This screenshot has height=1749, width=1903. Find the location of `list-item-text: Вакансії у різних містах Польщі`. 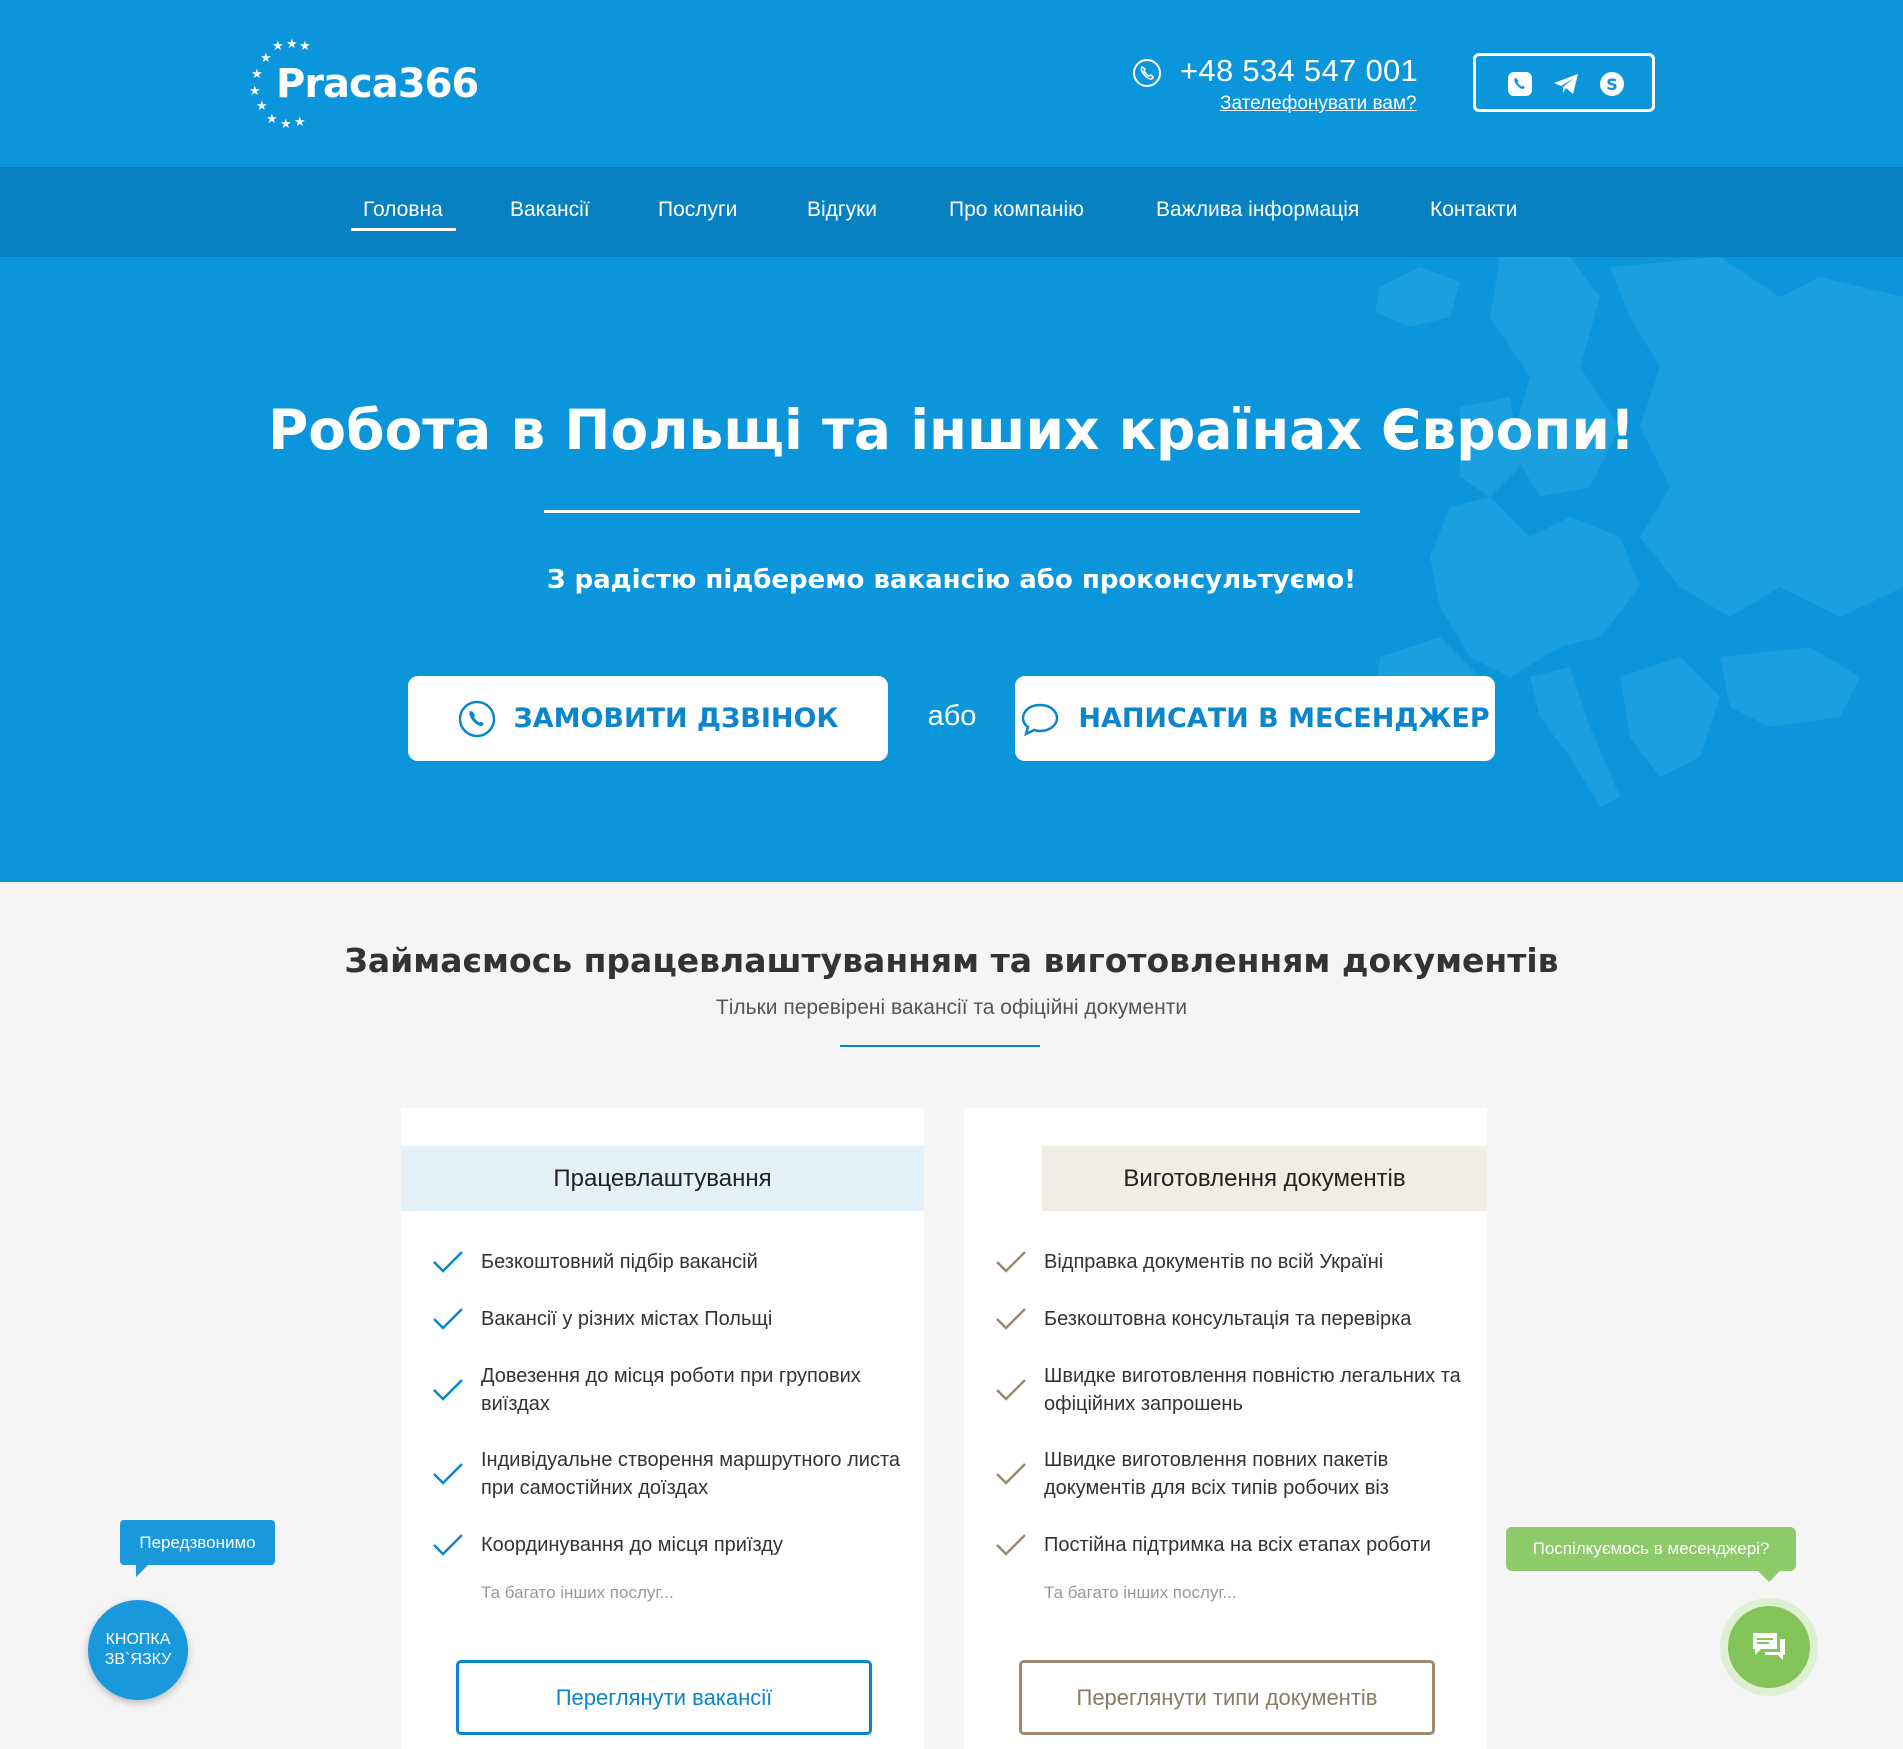

list-item-text: Вакансії у різних містах Польщі is located at coordinates (627, 1319).